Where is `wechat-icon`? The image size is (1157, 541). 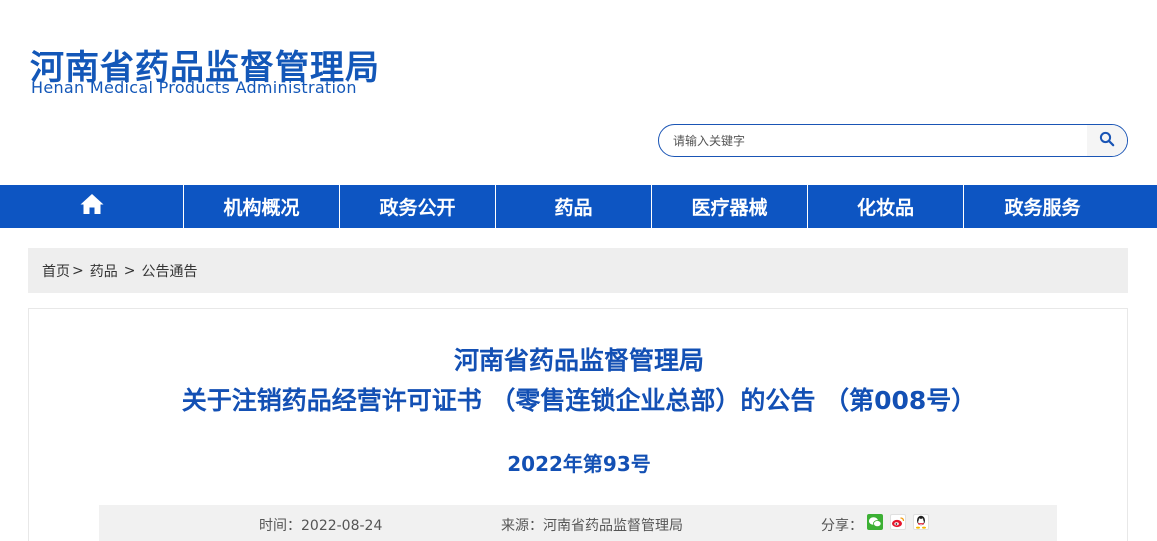
wechat-icon is located at coordinates (875, 522).